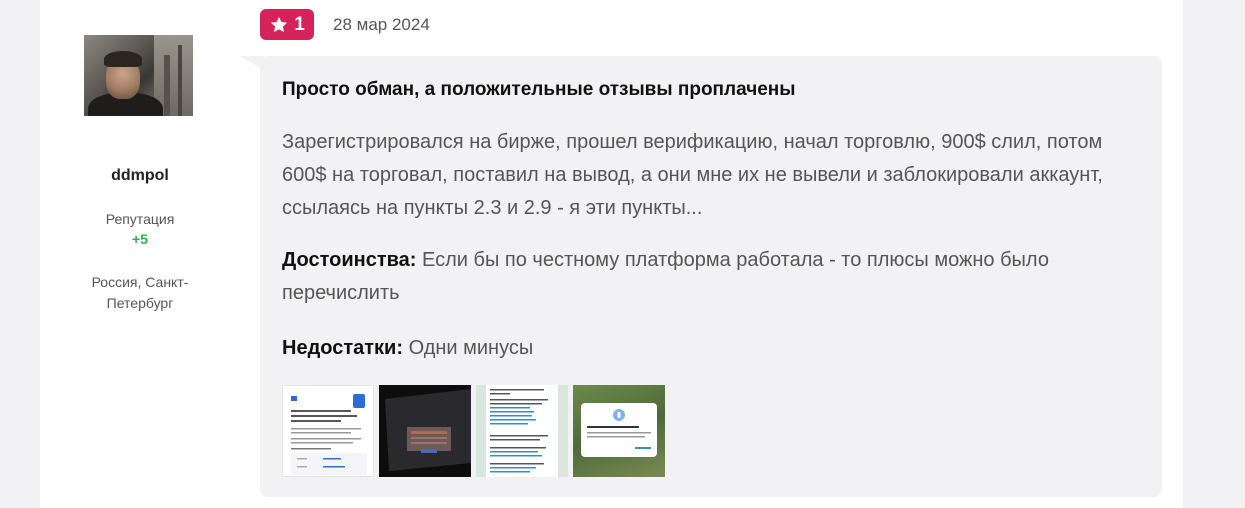  What do you see at coordinates (138, 75) in the screenshot?
I see `avatar` at bounding box center [138, 75].